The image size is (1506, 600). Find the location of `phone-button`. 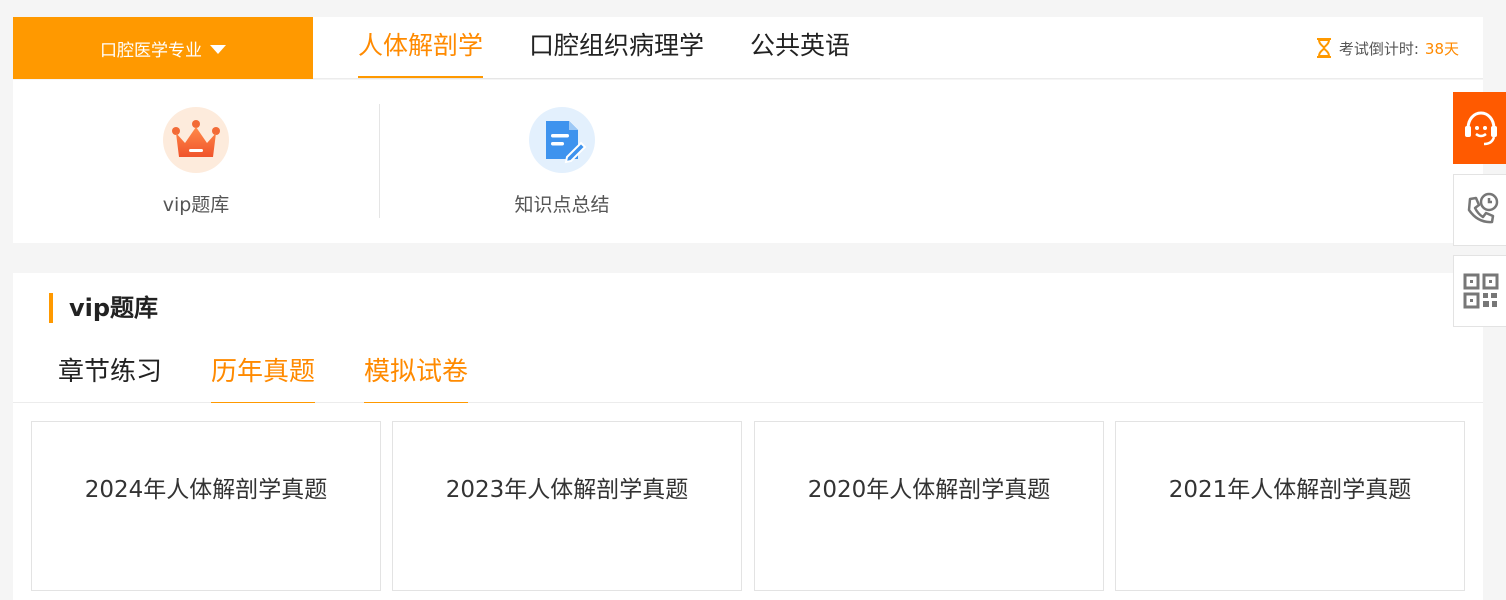

phone-button is located at coordinates (1479, 210).